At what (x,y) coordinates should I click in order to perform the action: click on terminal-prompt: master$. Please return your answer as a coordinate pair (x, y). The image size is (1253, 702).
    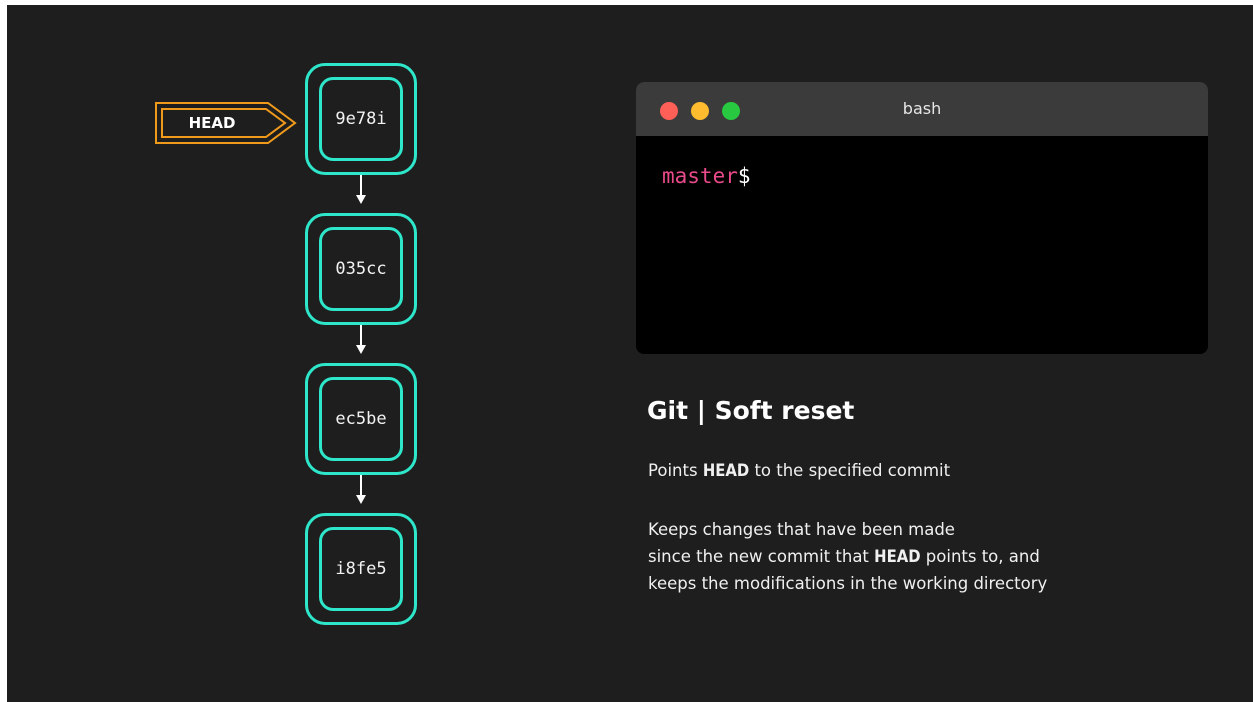
    Looking at the image, I should click on (706, 176).